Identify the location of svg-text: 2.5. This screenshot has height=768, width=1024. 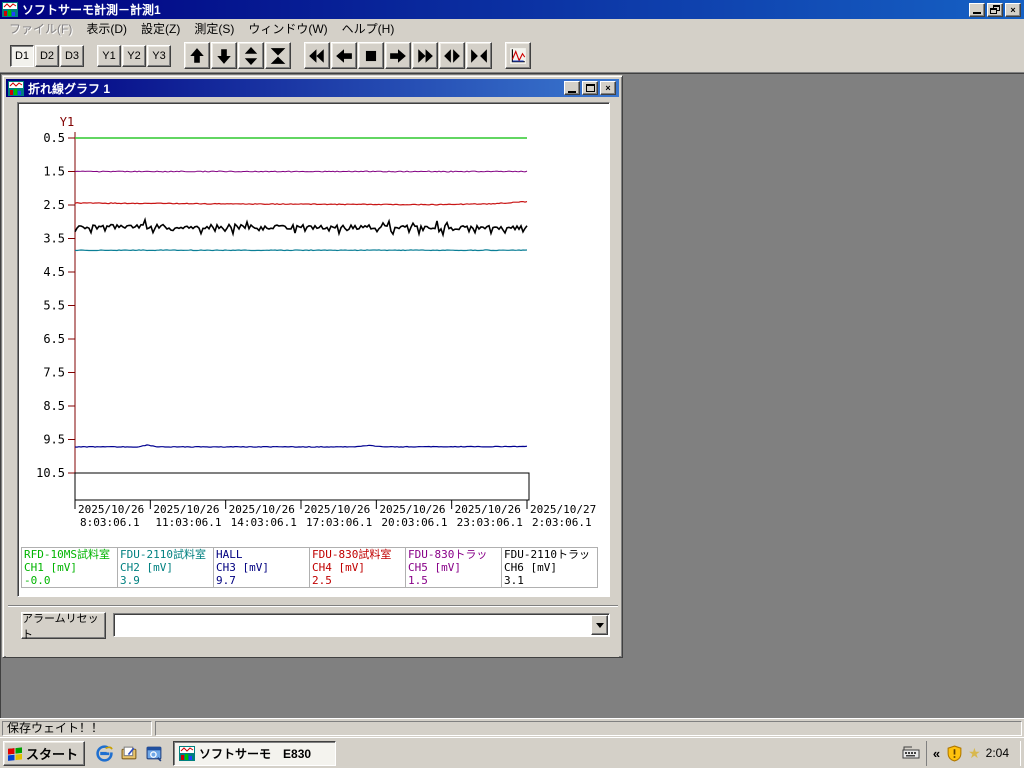
(54, 205).